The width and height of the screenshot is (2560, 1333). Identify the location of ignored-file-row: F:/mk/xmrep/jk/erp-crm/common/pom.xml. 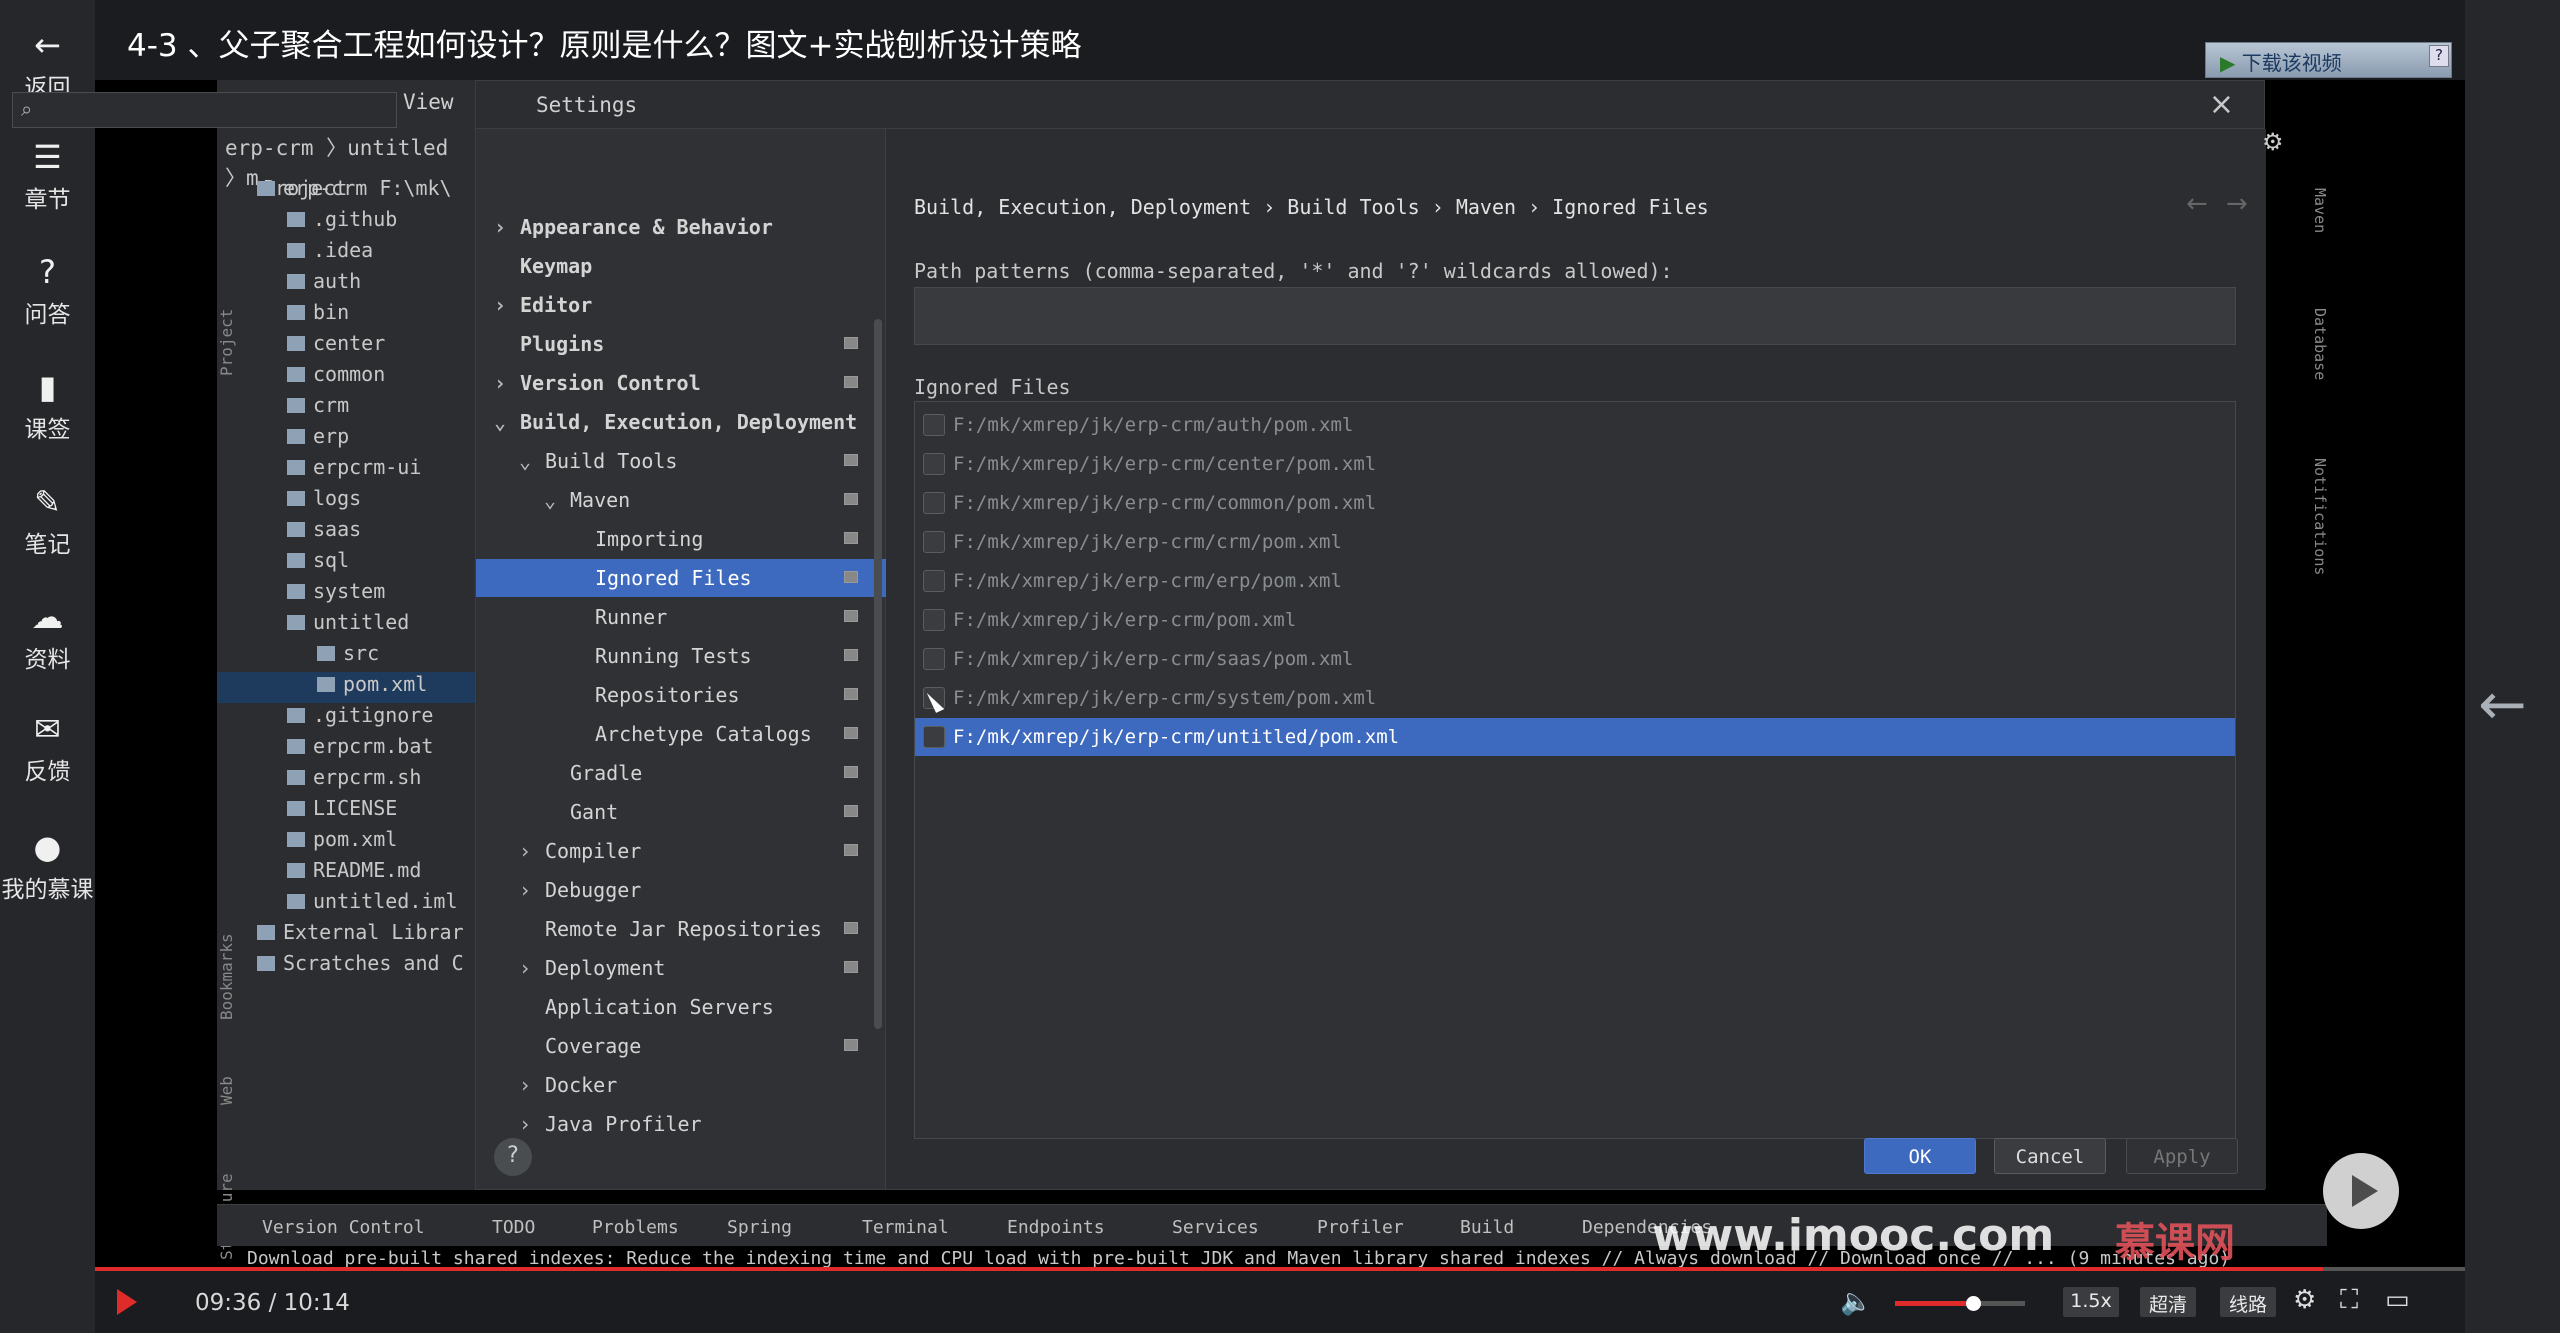
(1575, 503).